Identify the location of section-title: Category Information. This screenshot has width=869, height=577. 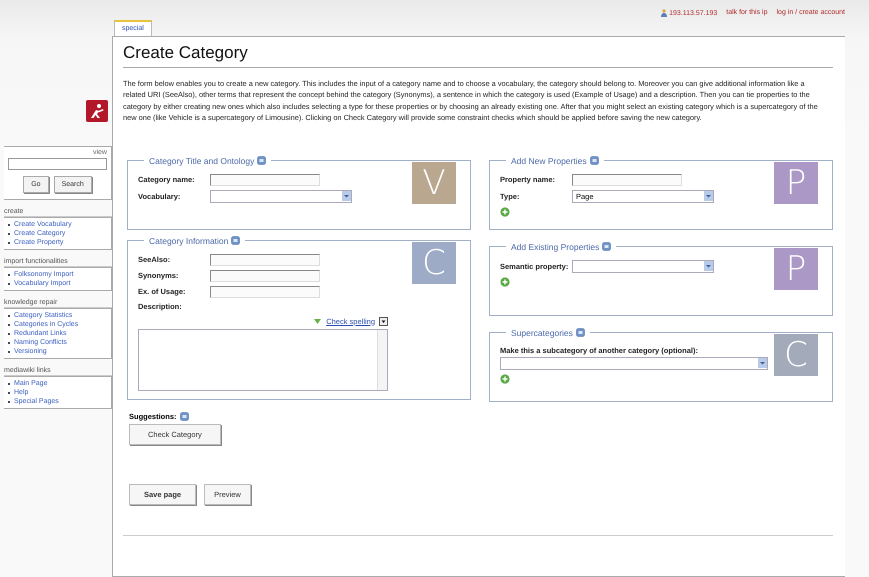
(188, 241).